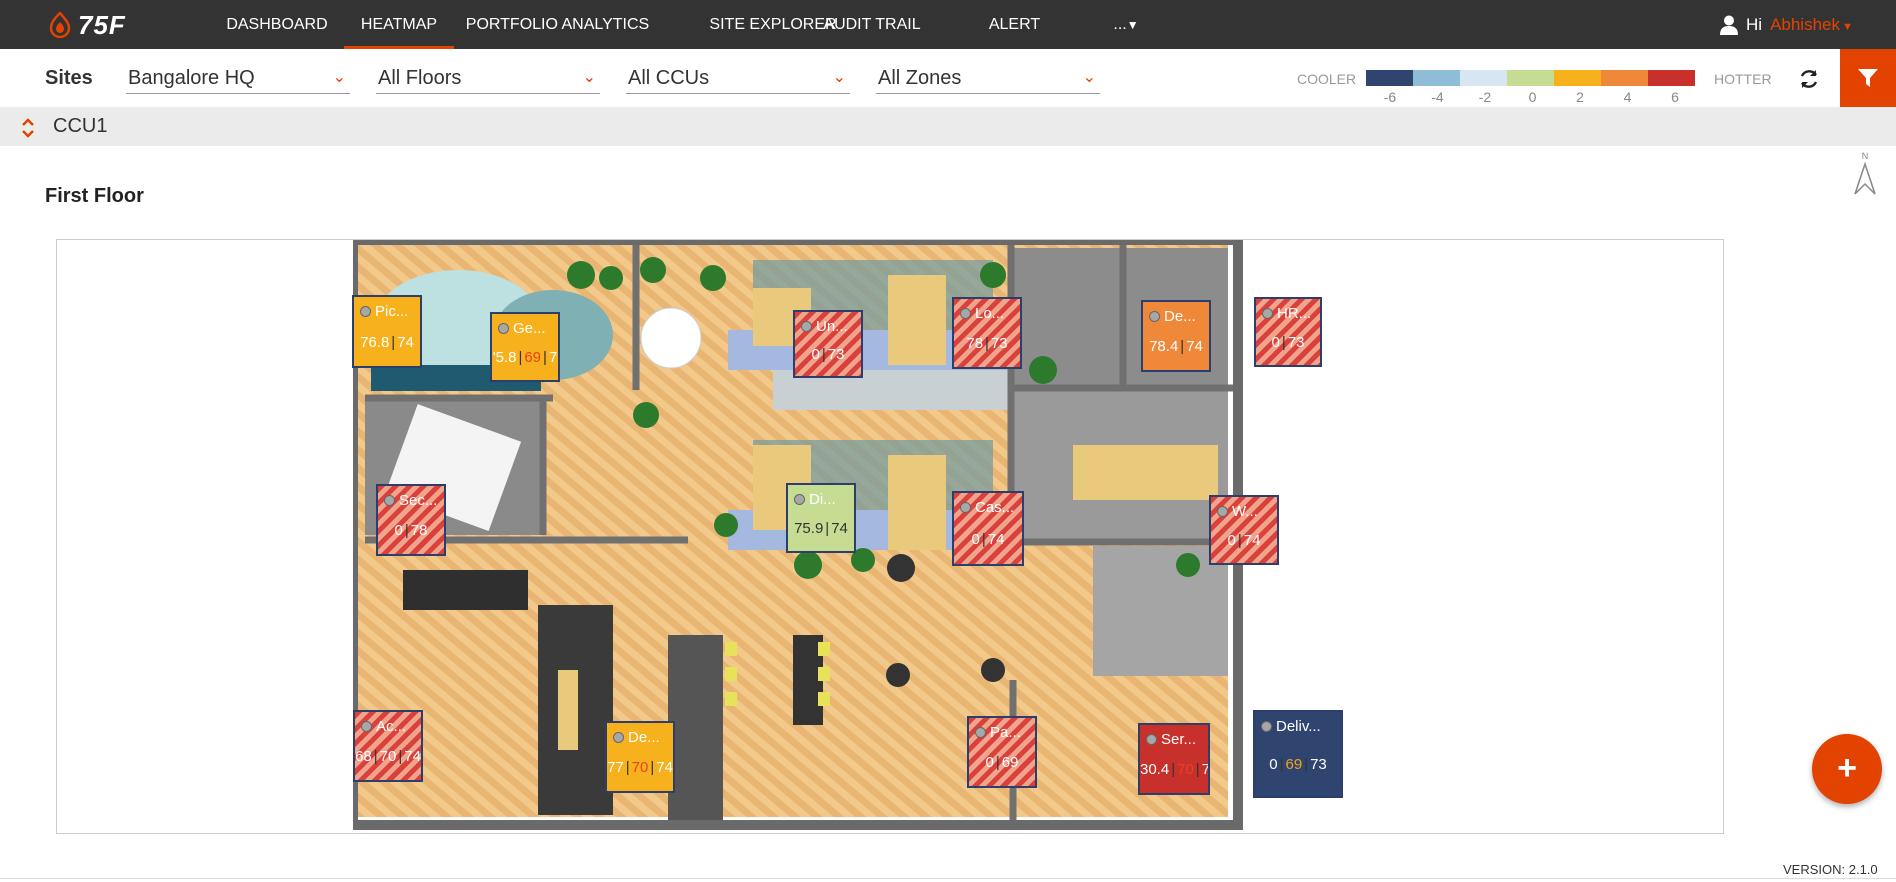  Describe the element at coordinates (1390, 97) in the screenshot. I see `legend-tick: -6` at that location.